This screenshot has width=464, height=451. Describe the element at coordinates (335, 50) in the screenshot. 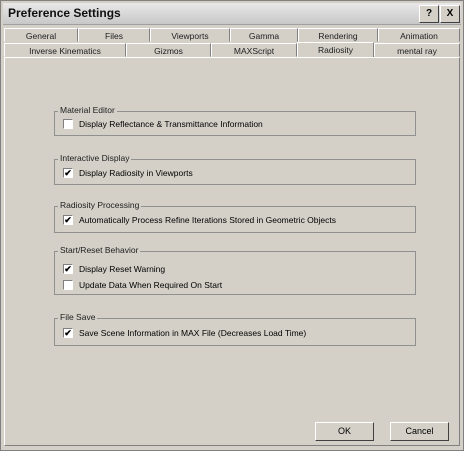

I see `tab-radiosity: Radiosity` at that location.